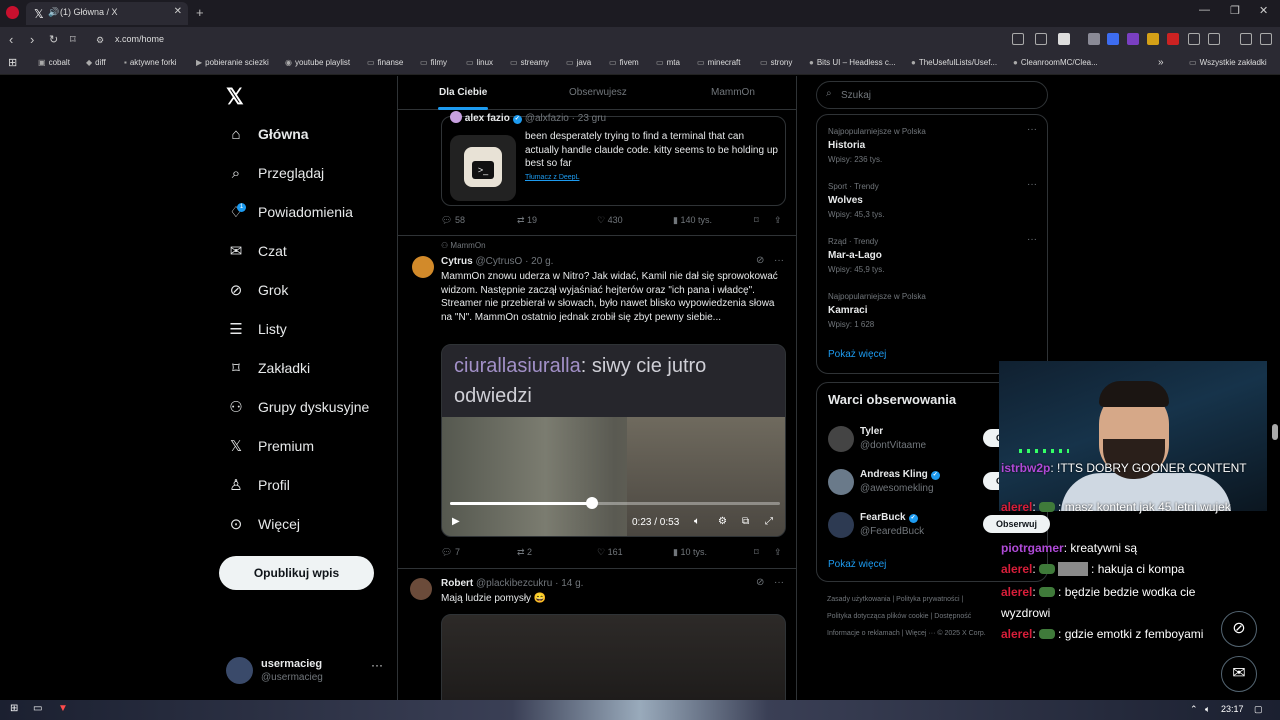  What do you see at coordinates (100, 40) in the screenshot?
I see `site-settings-icon: ⚙` at bounding box center [100, 40].